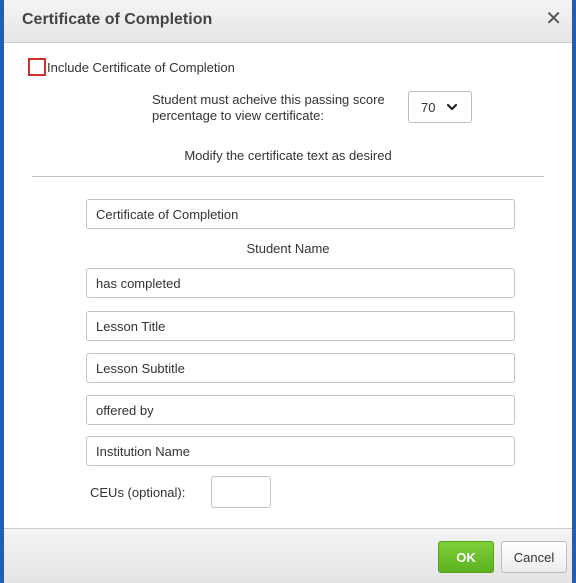 This screenshot has height=583, width=576. What do you see at coordinates (141, 67) in the screenshot?
I see `include-certificate-label: Include Certificate of Completion` at bounding box center [141, 67].